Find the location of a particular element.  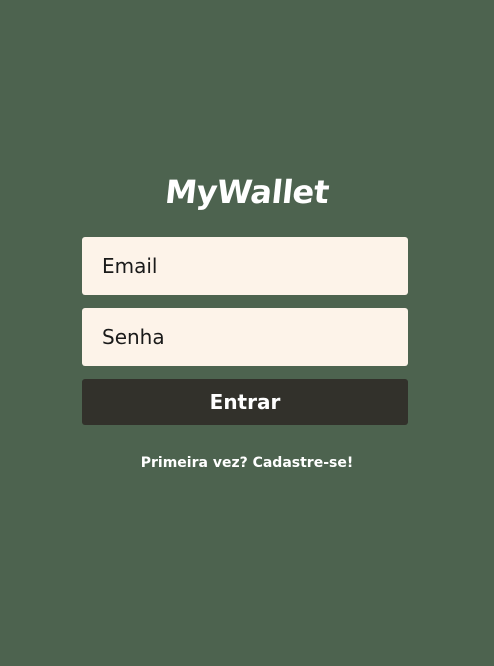

email-input is located at coordinates (245, 266).